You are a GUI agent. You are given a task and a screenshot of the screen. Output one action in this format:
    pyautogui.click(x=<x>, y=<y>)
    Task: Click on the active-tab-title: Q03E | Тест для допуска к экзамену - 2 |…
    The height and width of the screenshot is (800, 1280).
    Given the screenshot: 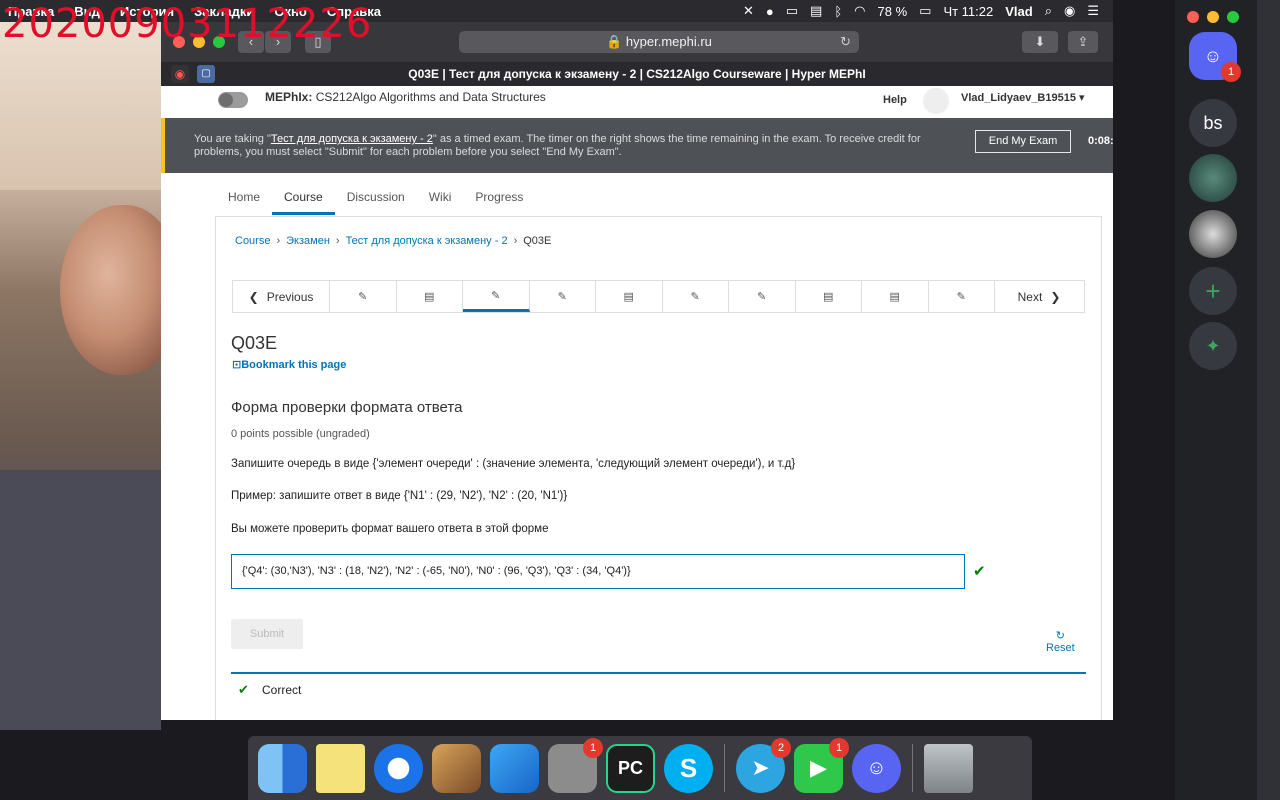 What is the action you would take?
    pyautogui.click(x=636, y=74)
    